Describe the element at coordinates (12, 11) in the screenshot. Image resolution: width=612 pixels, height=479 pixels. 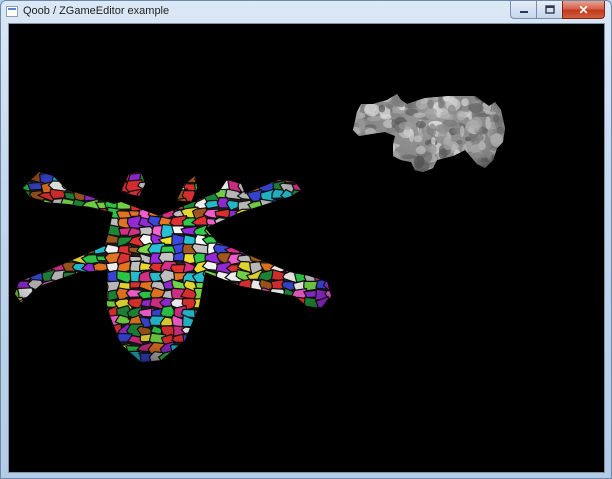
I see `app-icon` at that location.